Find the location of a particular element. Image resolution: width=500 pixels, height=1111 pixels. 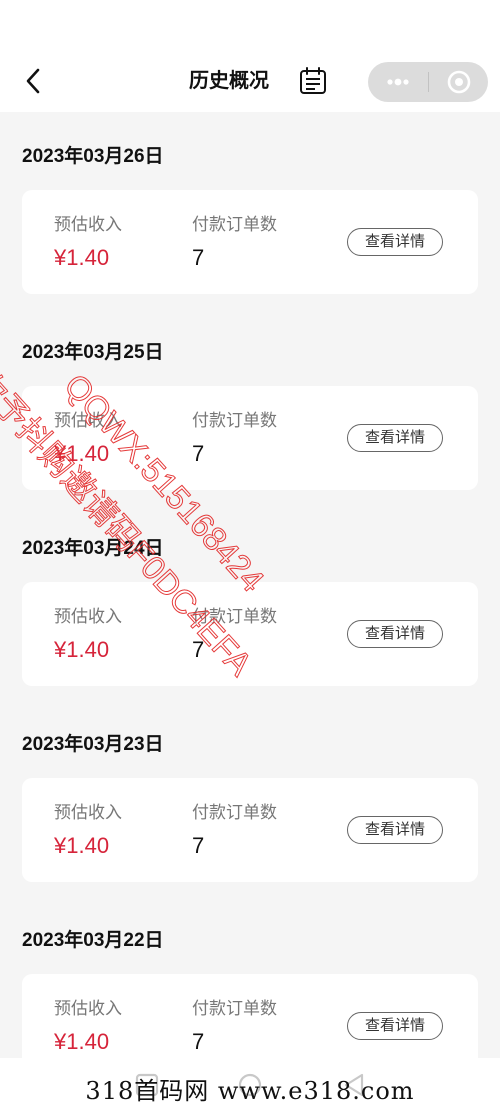

calendar-button is located at coordinates (313, 81).